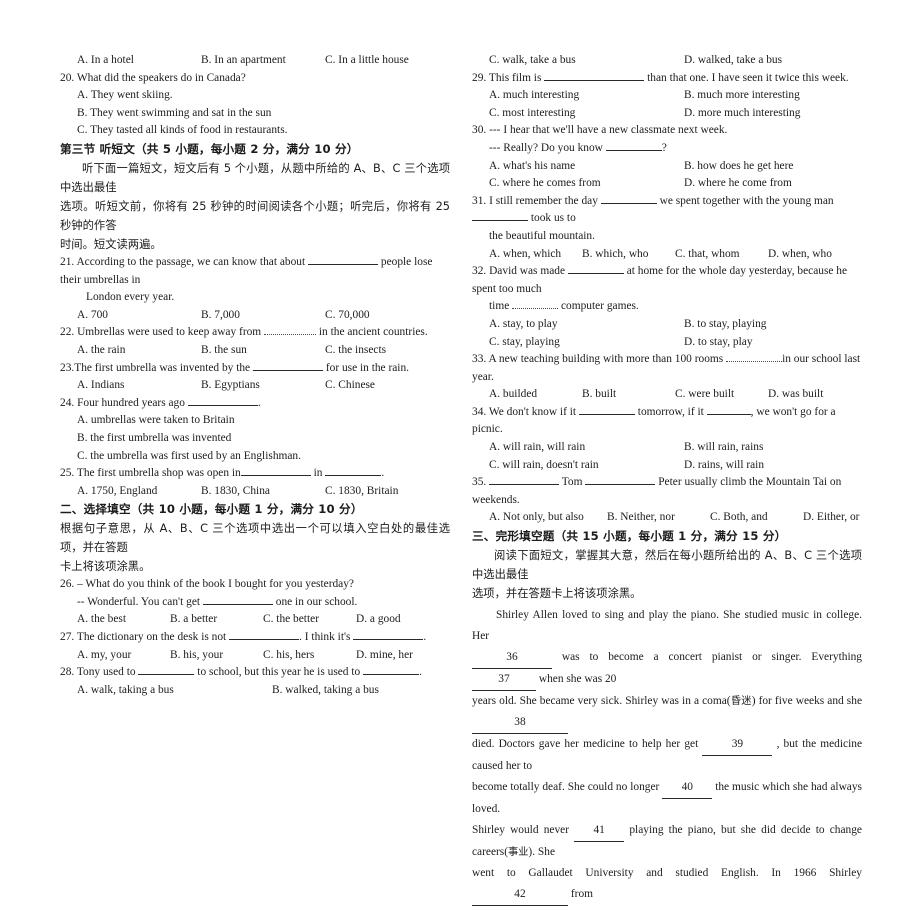 The width and height of the screenshot is (920, 906). I want to click on option-b: B. which, who, so click(615, 253).